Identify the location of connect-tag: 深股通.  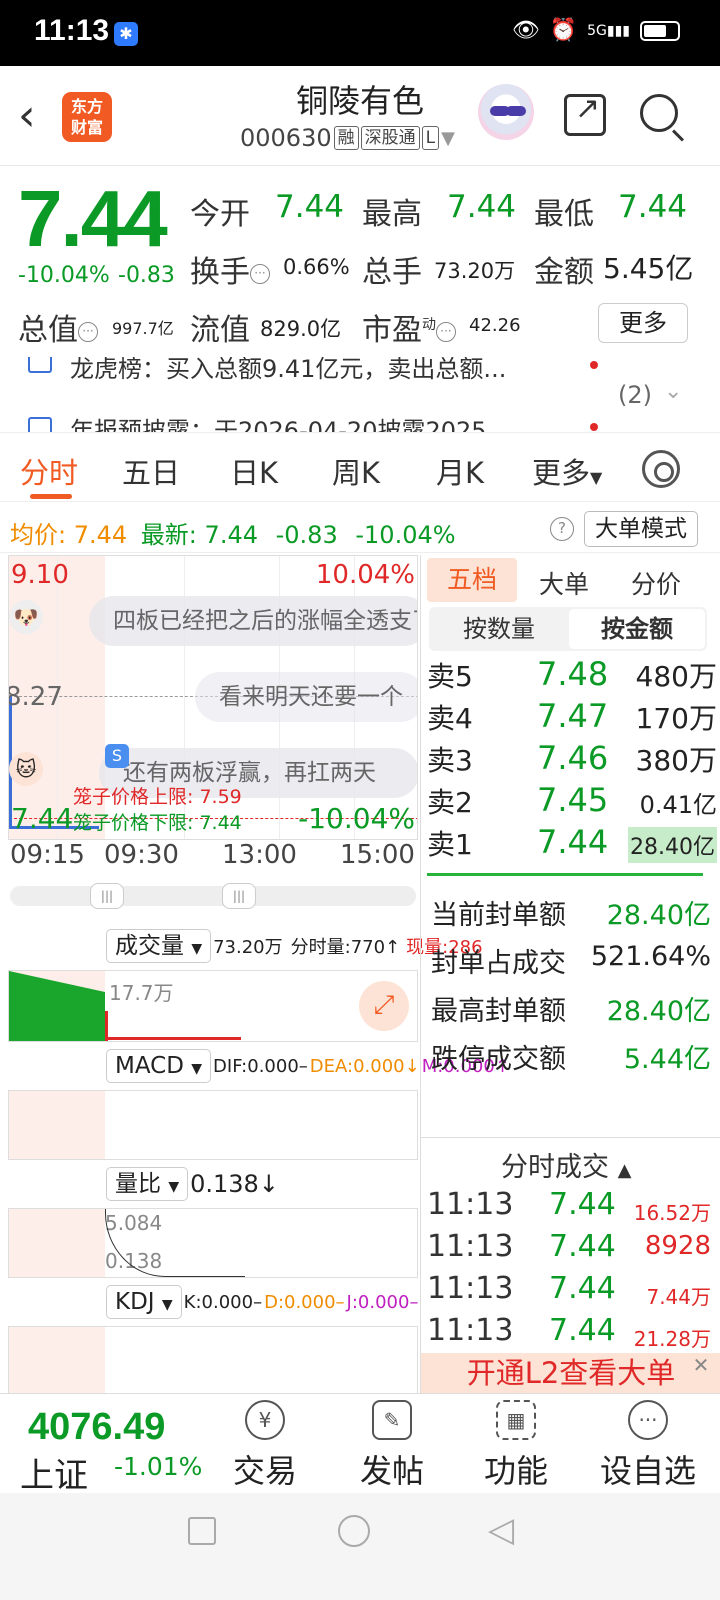
(390, 138).